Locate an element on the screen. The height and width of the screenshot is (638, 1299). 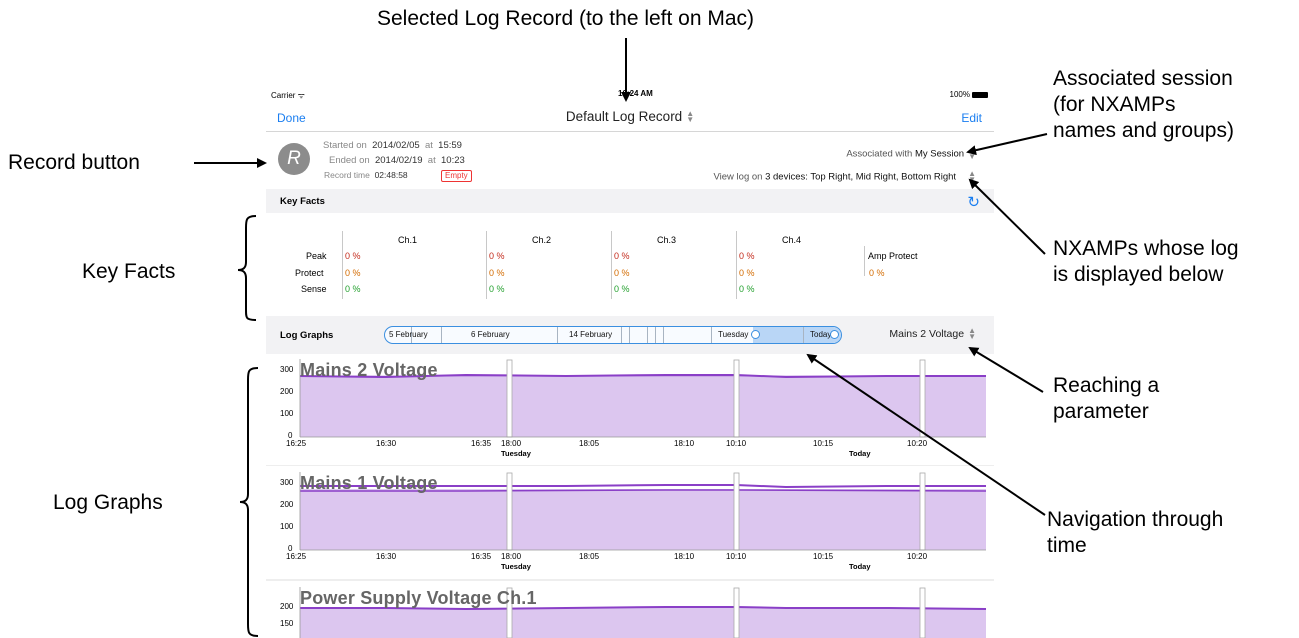
key-facts-title: Key Facts is located at coordinates (302, 201).